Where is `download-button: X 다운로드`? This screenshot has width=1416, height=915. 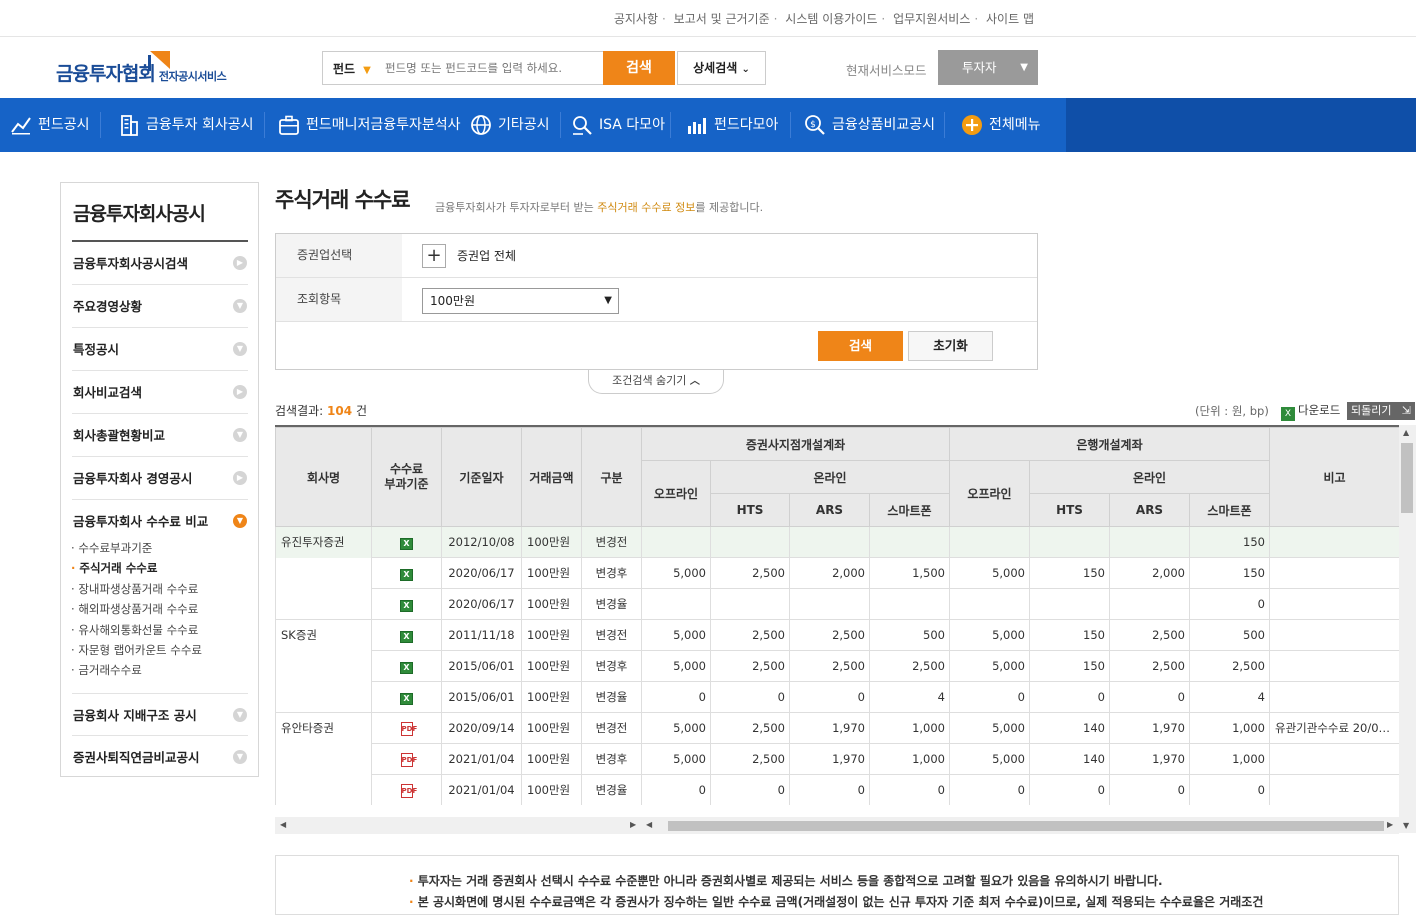 download-button: X 다운로드 is located at coordinates (1310, 411).